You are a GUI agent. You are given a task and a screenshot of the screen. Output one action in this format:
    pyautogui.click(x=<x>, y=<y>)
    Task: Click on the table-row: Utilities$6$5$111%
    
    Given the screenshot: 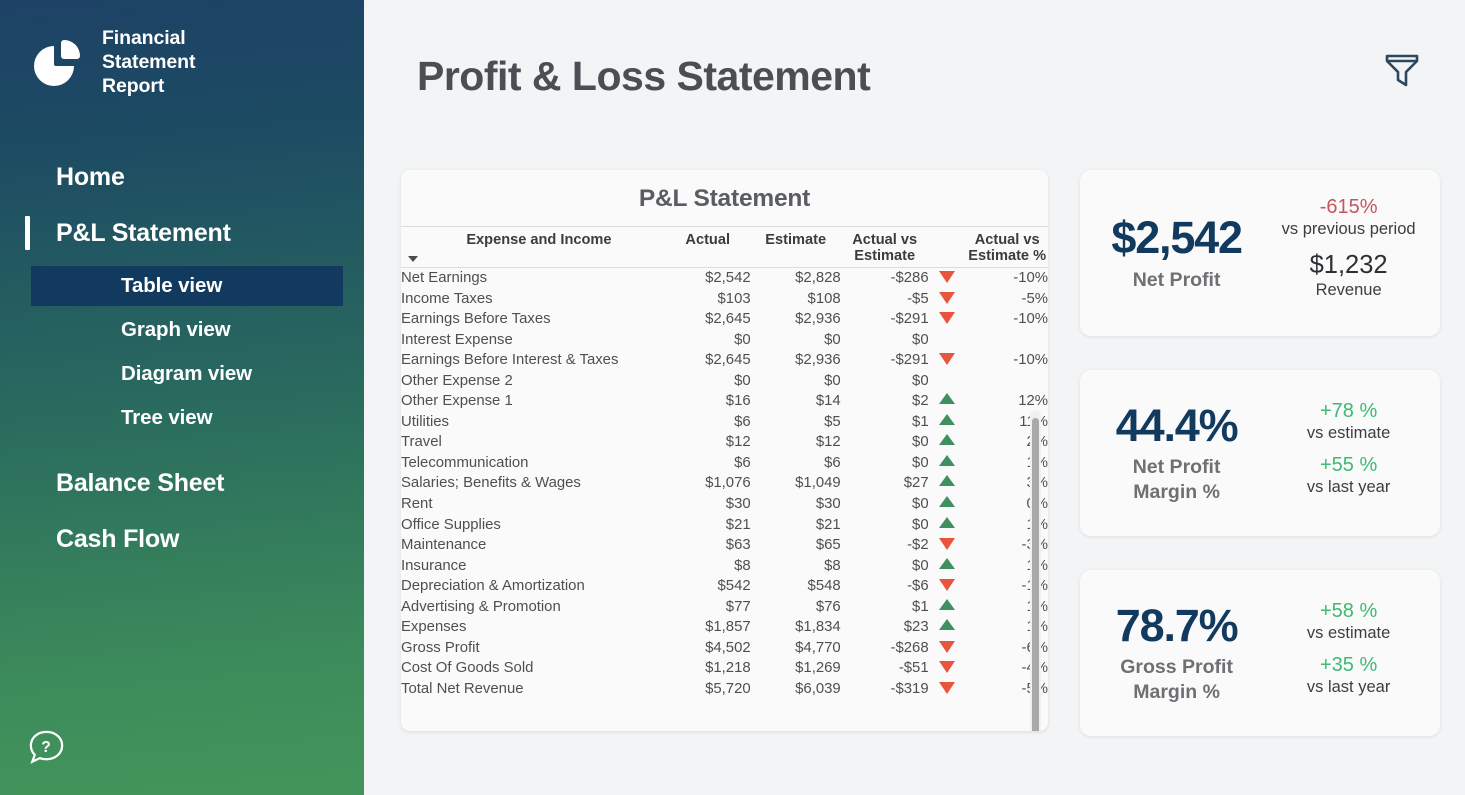 What is the action you would take?
    pyautogui.click(x=724, y=422)
    